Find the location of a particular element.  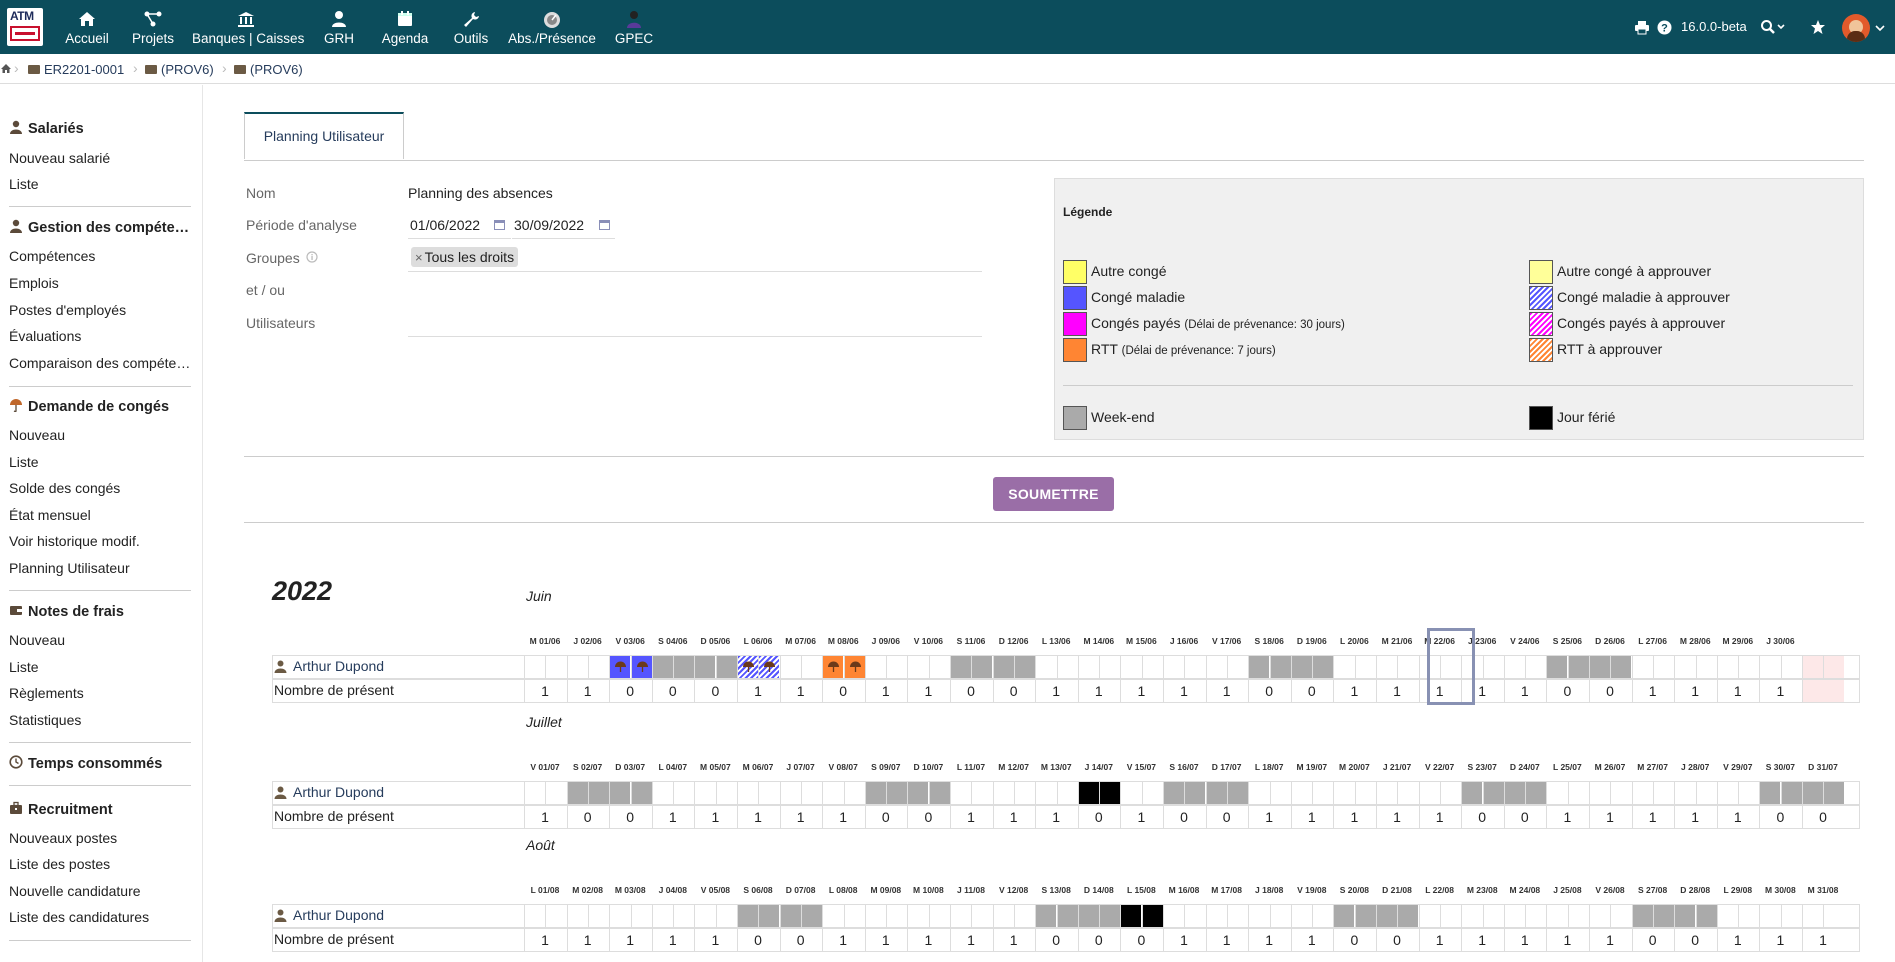

help-icon: ? is located at coordinates (1664, 27).